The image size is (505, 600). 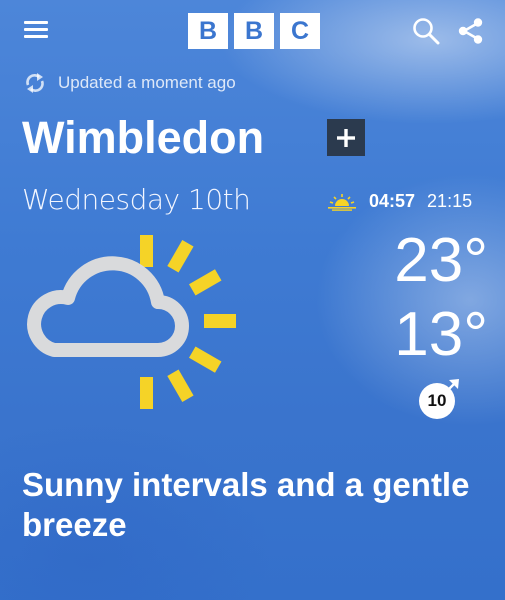 I want to click on weather-summary: Sunny intervals and a gentle breeze, so click(x=246, y=504).